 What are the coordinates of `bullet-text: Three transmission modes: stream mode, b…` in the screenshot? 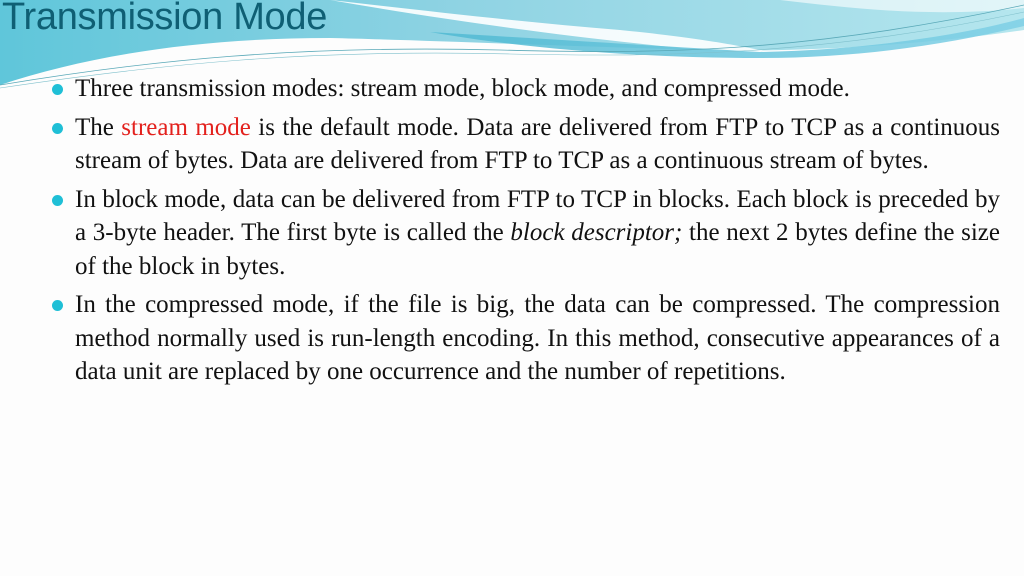 It's located at (462, 88).